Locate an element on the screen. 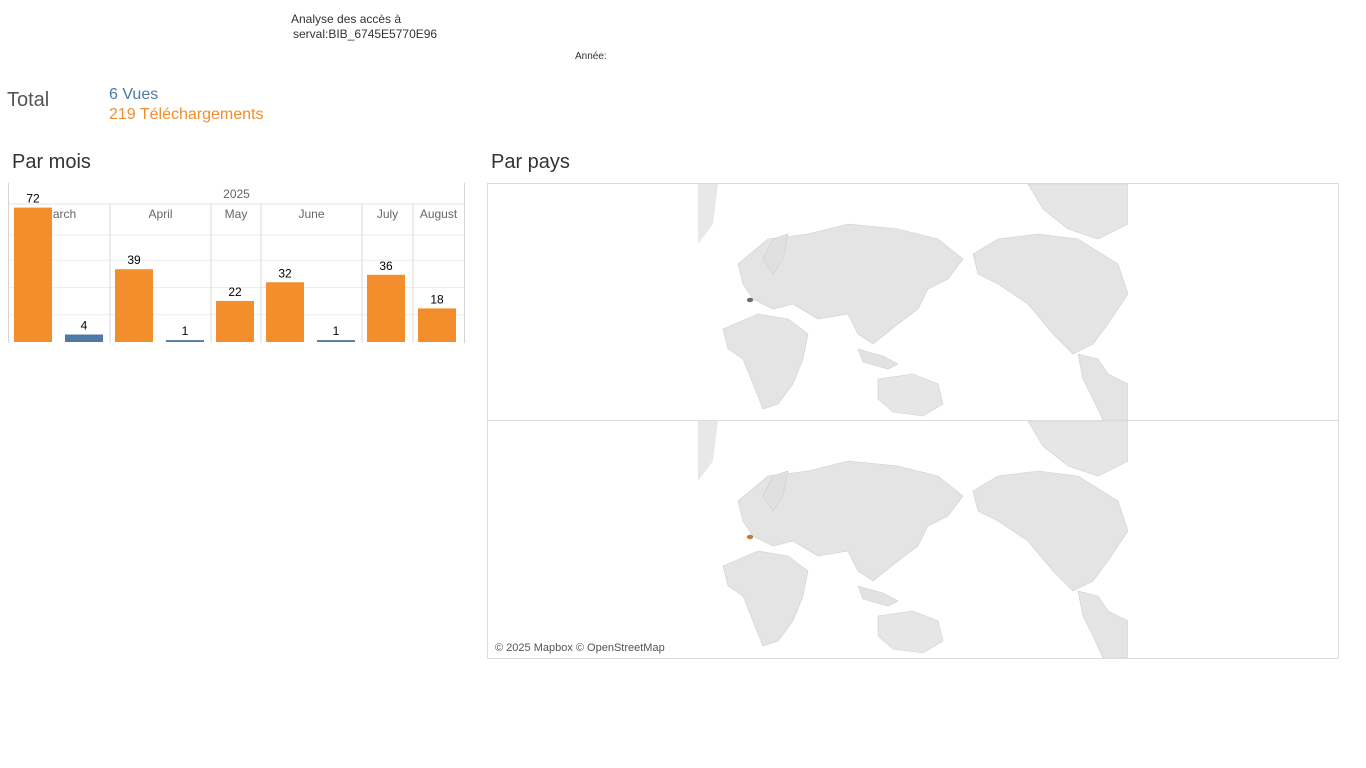  total-label: Total is located at coordinates (28, 100).